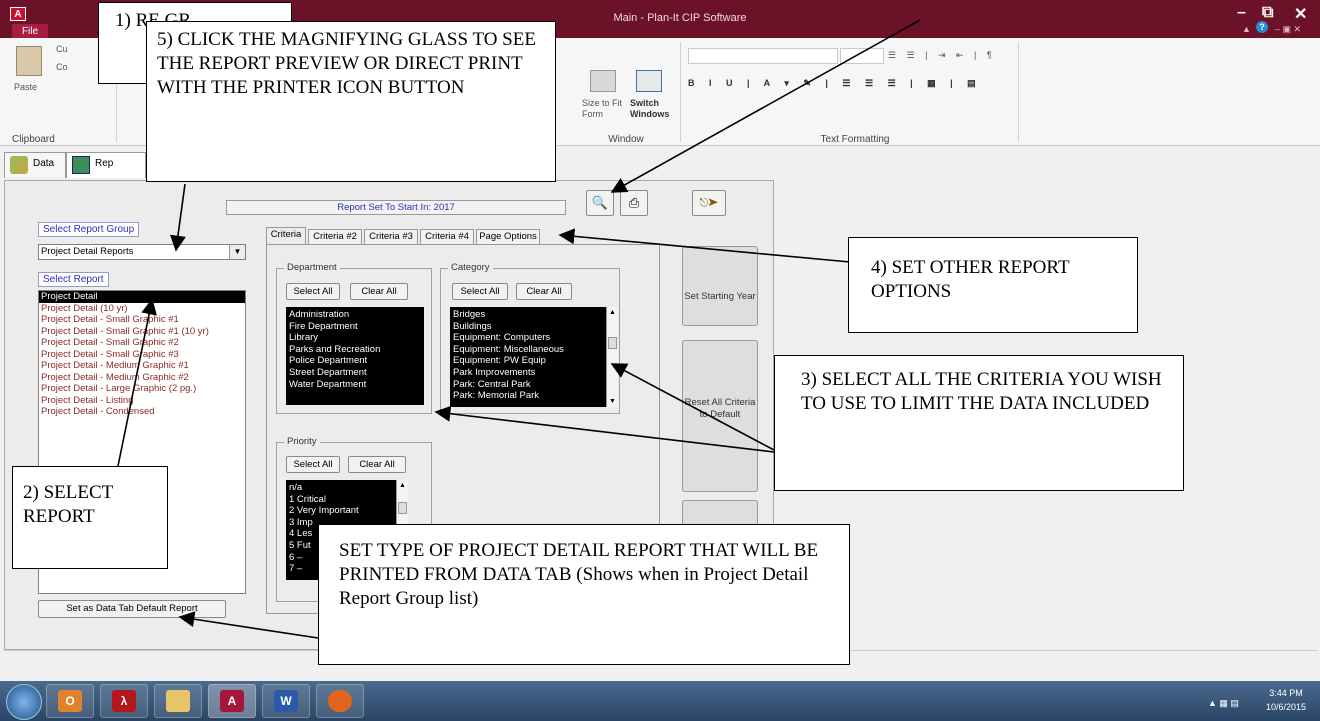 This screenshot has height=721, width=1320. What do you see at coordinates (248, 625) in the screenshot?
I see `arrow-to-default-button` at bounding box center [248, 625].